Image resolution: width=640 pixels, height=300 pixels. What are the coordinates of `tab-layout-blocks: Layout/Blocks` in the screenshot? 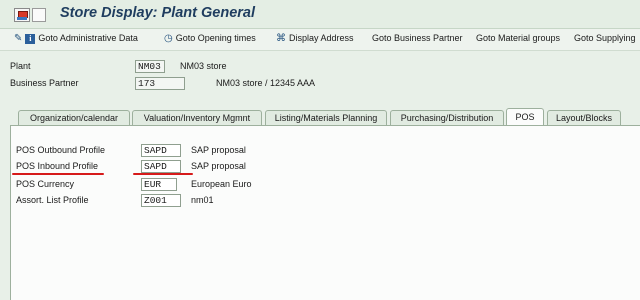 It's located at (584, 117).